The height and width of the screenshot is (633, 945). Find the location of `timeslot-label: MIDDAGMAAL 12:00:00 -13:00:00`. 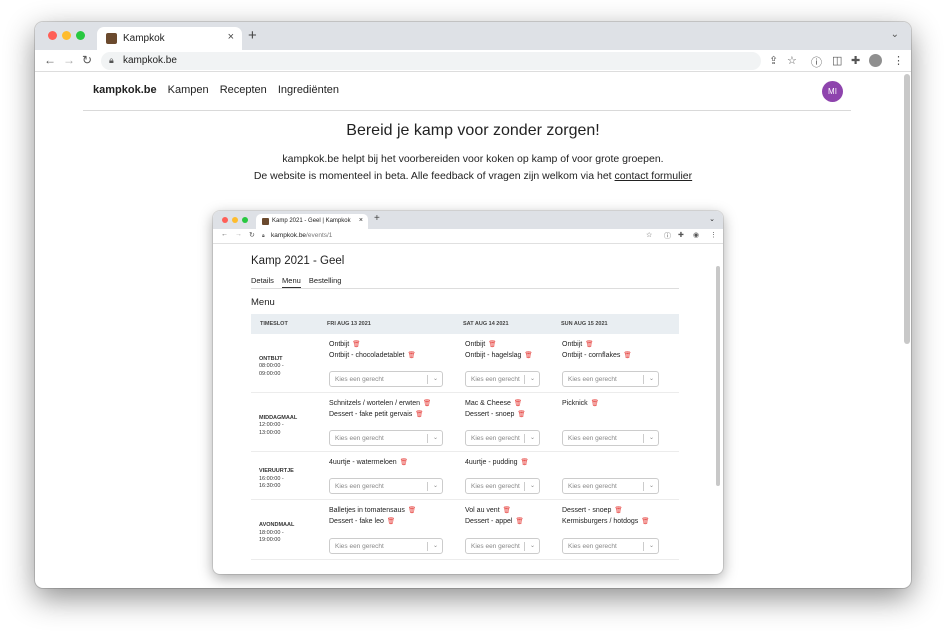

timeslot-label: MIDDAGMAAL 12:00:00 -13:00:00 is located at coordinates (278, 426).